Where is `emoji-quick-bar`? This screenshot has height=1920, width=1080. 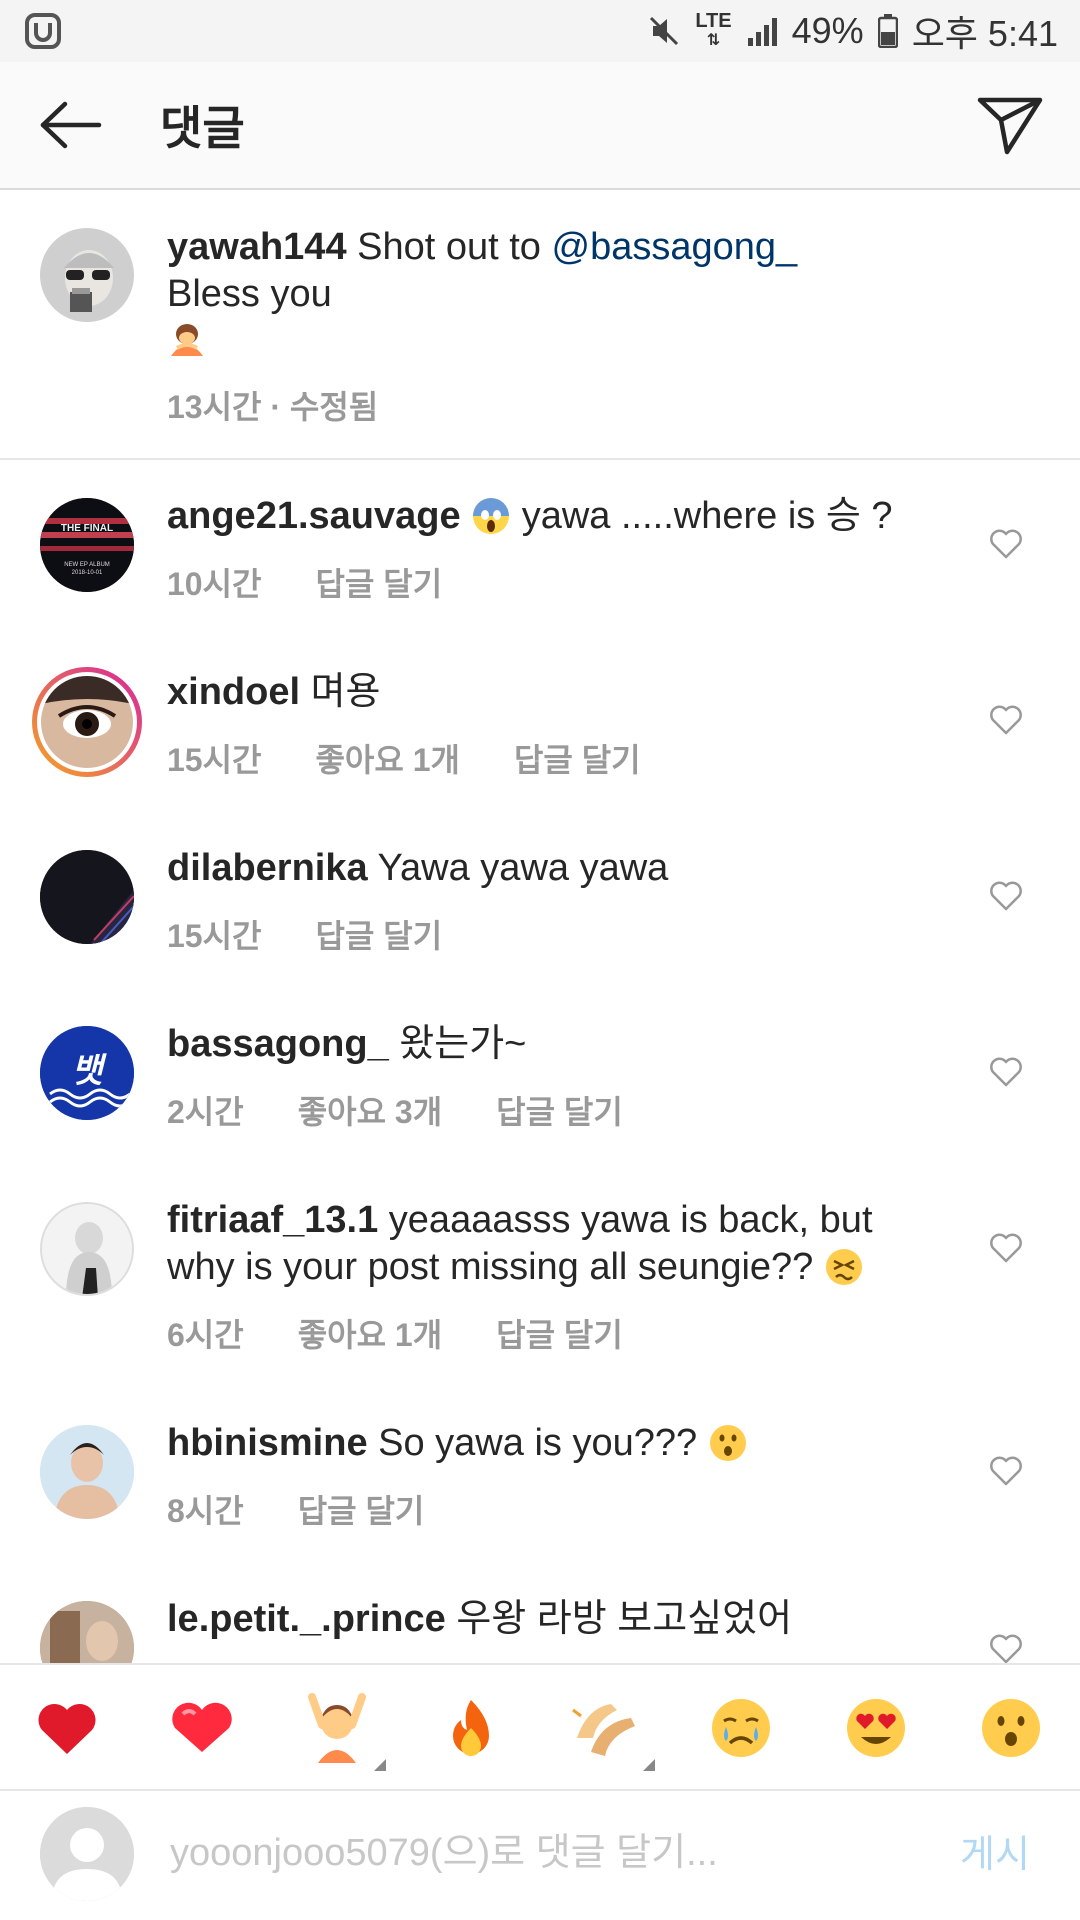 emoji-quick-bar is located at coordinates (540, 1727).